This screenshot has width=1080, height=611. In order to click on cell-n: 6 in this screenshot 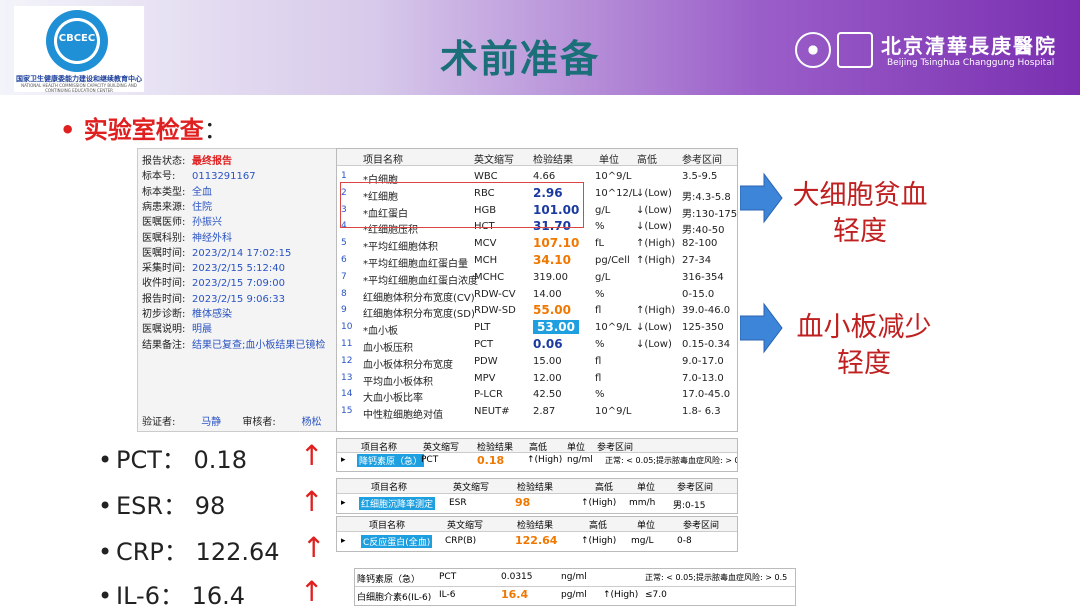, I will do `click(344, 260)`.